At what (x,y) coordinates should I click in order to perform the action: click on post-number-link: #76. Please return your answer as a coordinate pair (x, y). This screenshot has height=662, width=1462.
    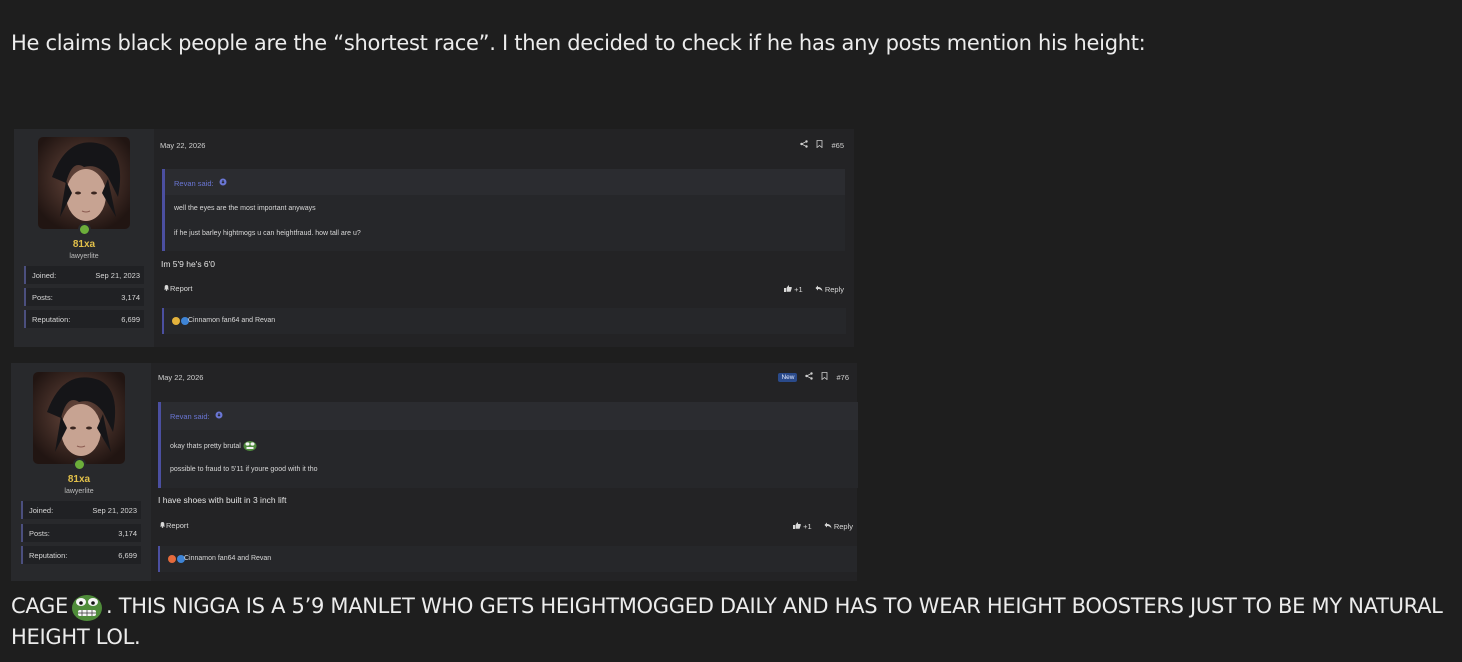
    Looking at the image, I should click on (842, 377).